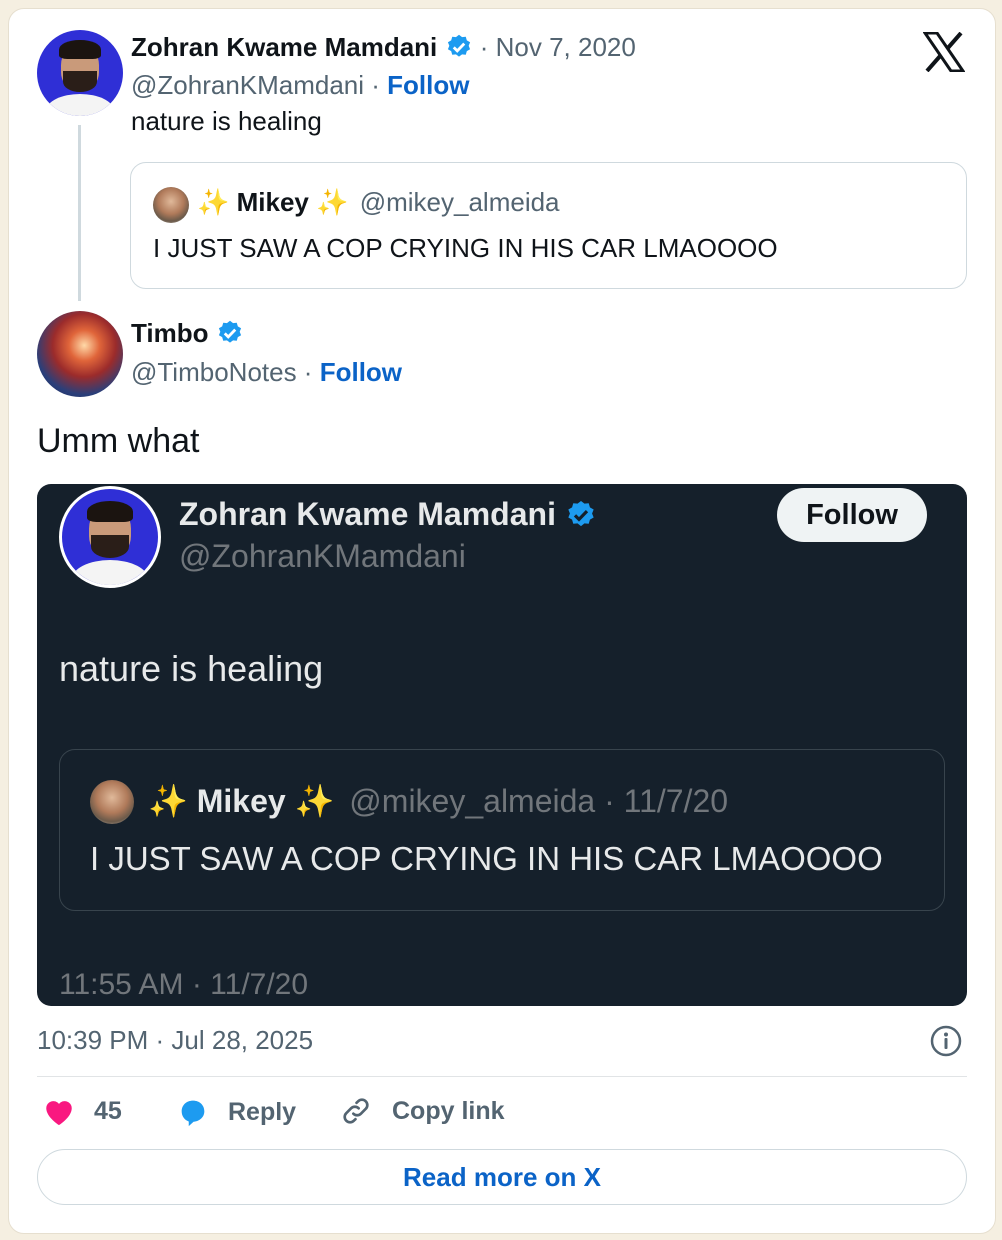 The width and height of the screenshot is (1002, 1240). I want to click on like-count: 45, so click(108, 1110).